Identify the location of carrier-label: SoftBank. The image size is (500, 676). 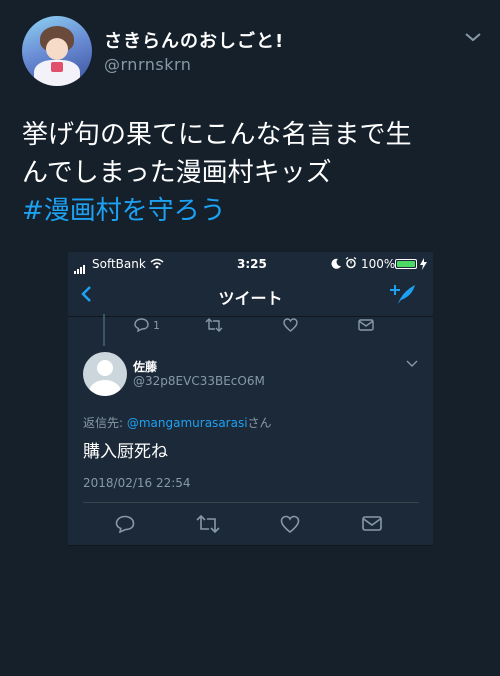
(119, 264).